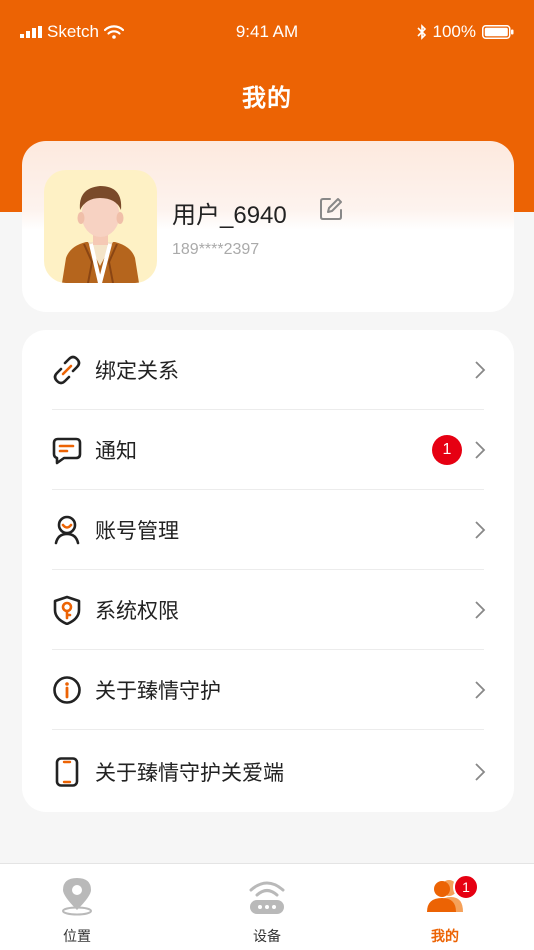 Image resolution: width=534 pixels, height=950 pixels. What do you see at coordinates (267, 937) in the screenshot?
I see `tab-label: 设备` at bounding box center [267, 937].